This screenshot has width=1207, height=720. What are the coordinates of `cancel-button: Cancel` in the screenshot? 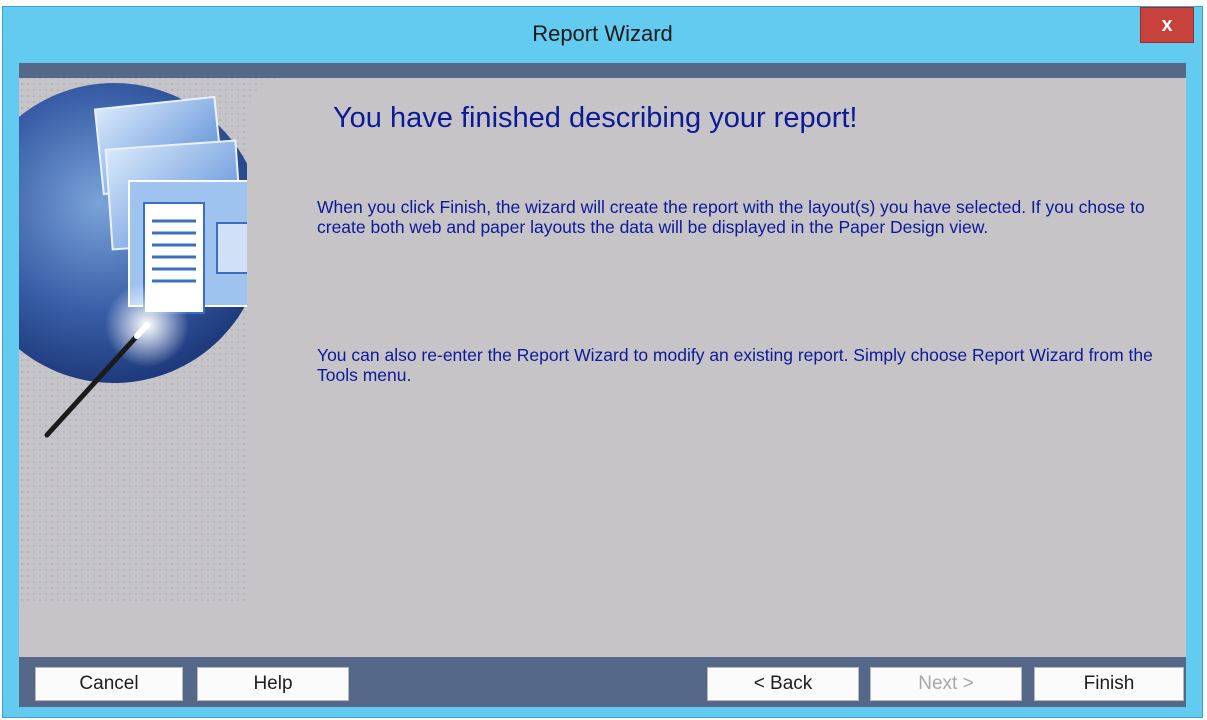 It's located at (109, 684).